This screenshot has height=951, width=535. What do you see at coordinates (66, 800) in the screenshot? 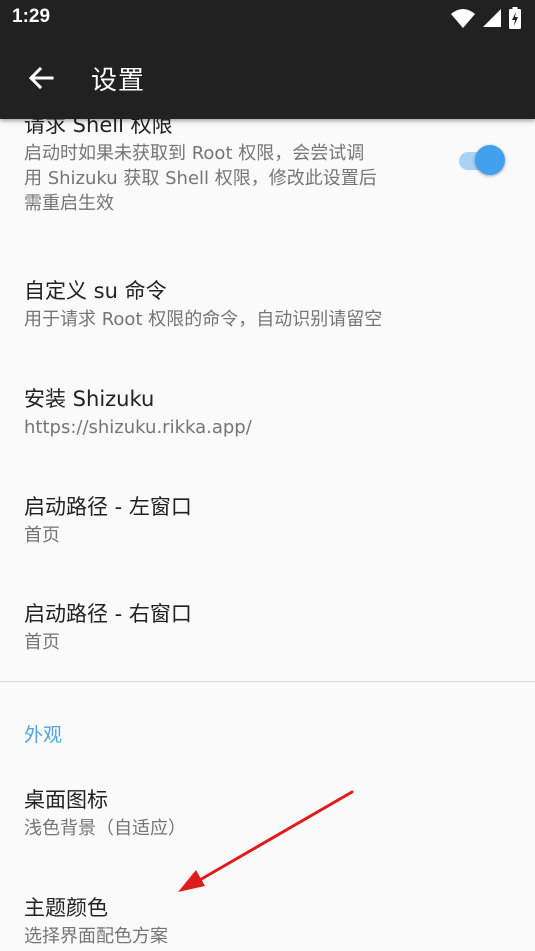
I see `pref-title: 桌面图标` at bounding box center [66, 800].